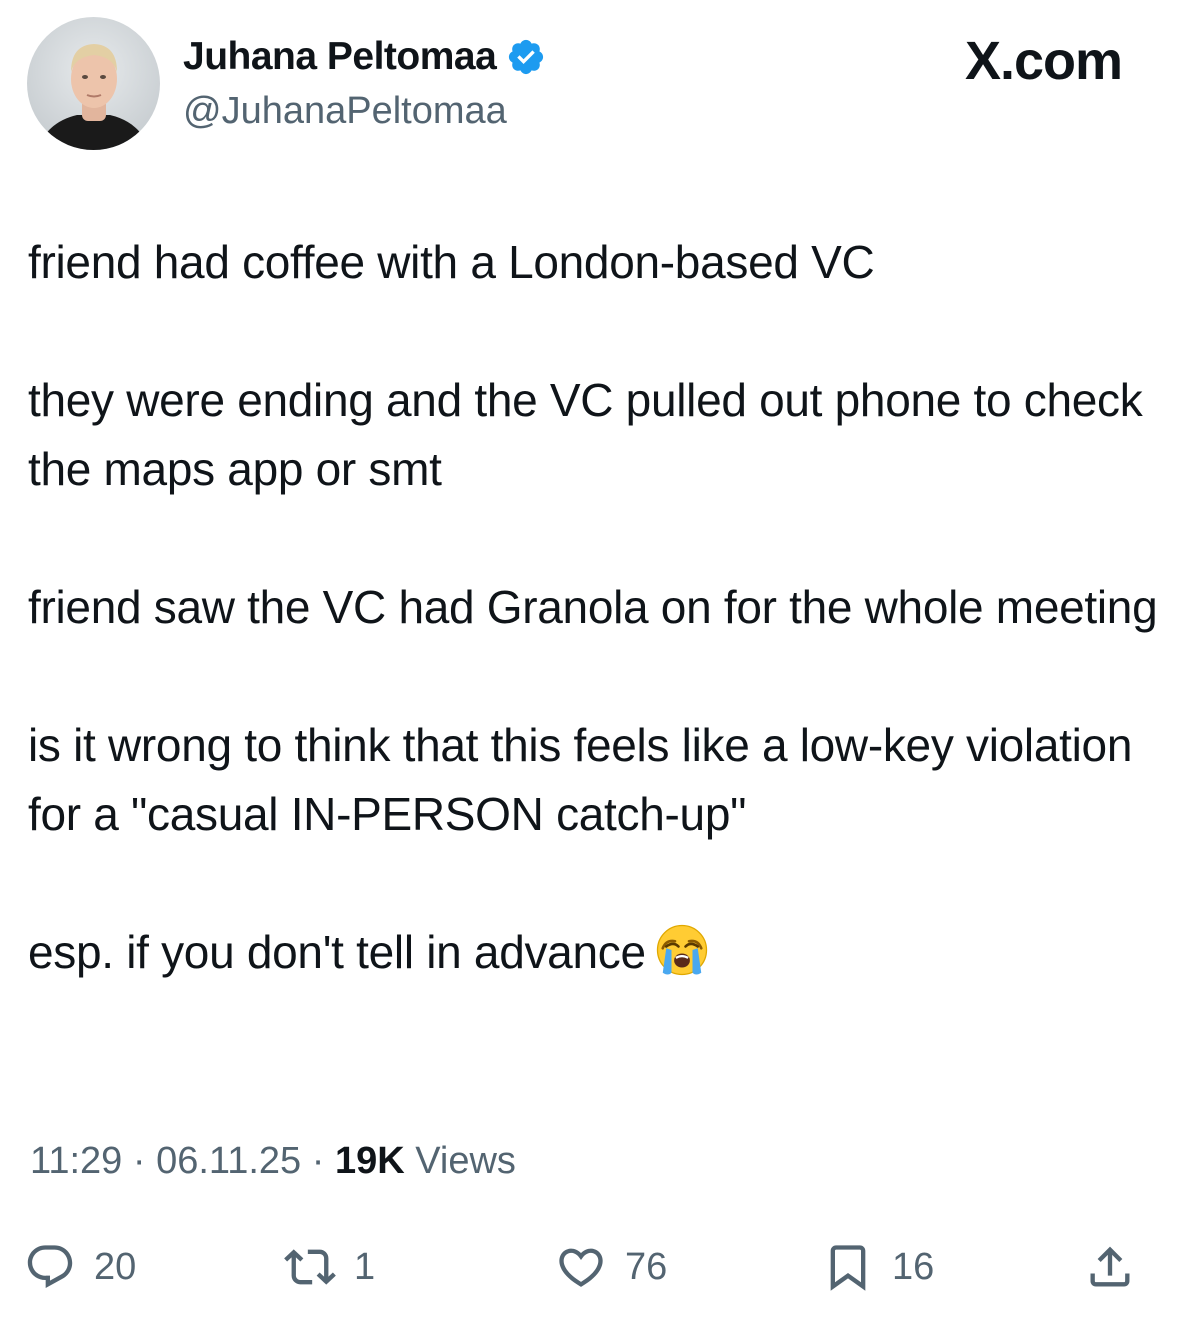 The image size is (1179, 1329). I want to click on reply-button: 20, so click(80, 1267).